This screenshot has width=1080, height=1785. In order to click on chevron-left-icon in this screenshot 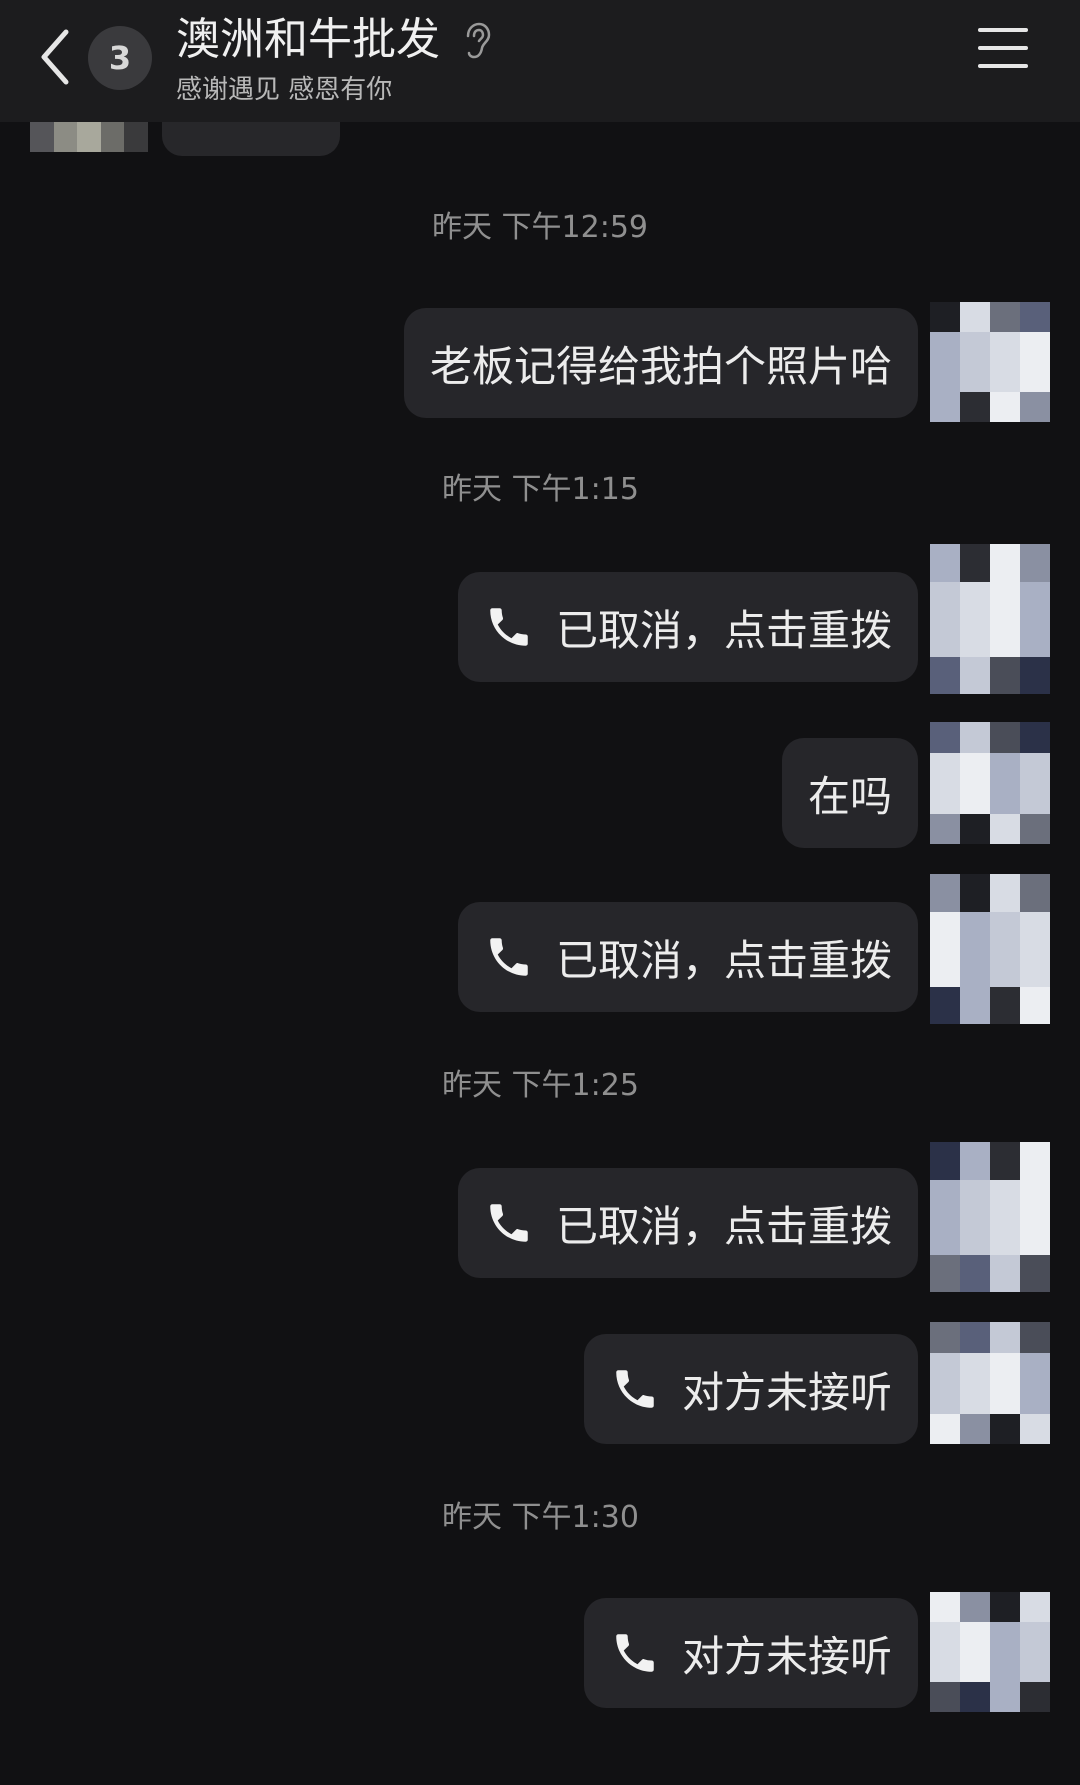, I will do `click(55, 57)`.